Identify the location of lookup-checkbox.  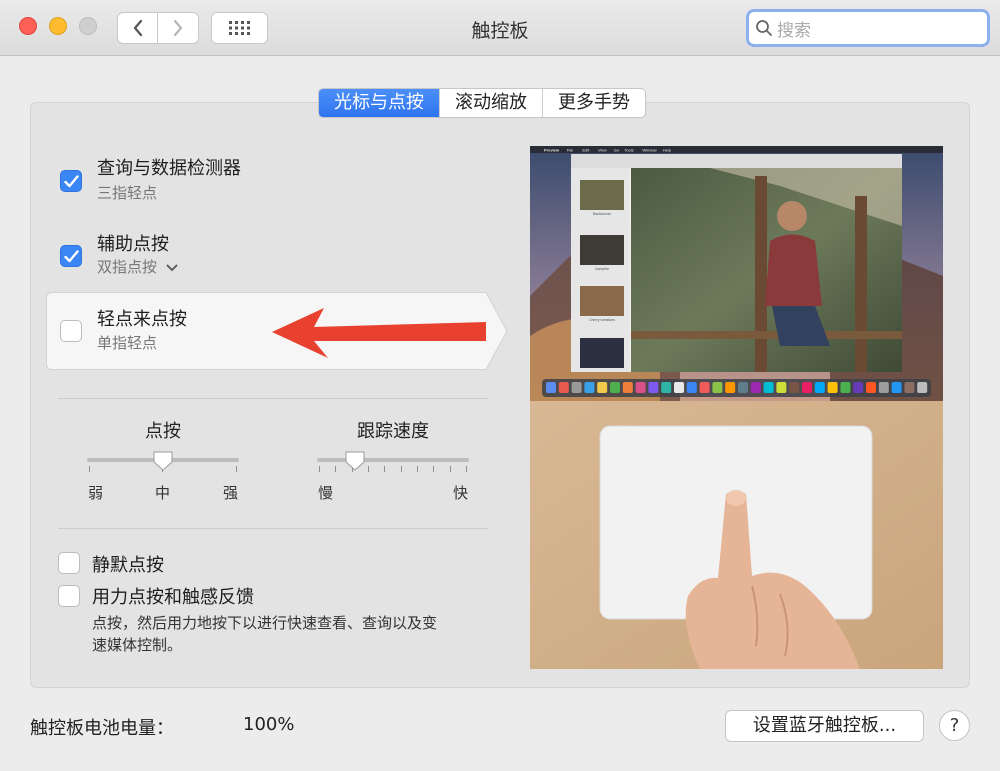
(71, 181).